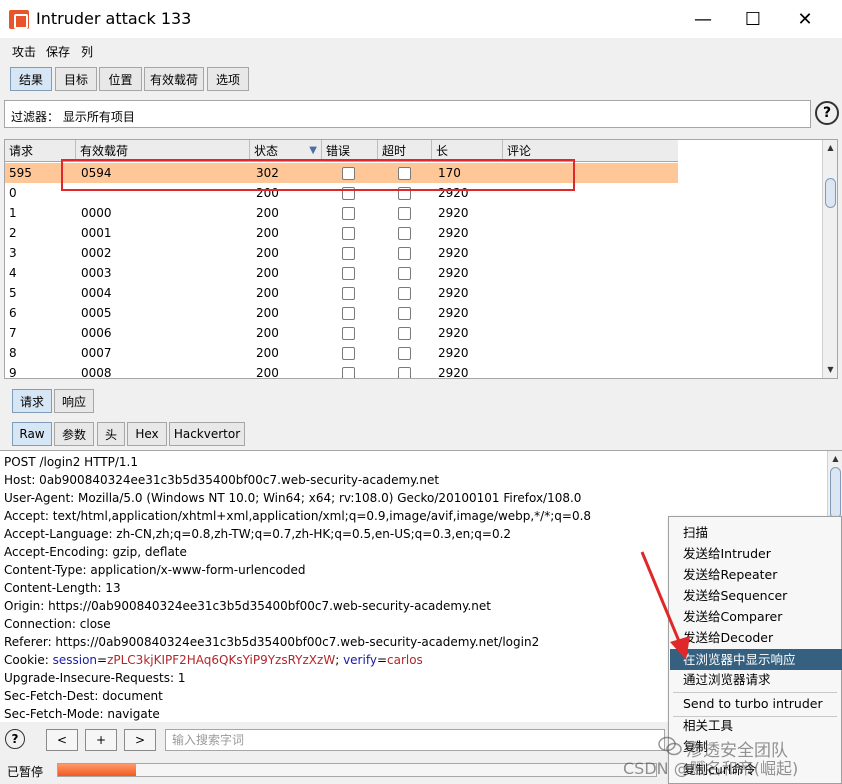 Image resolution: width=842 pixels, height=784 pixels. Describe the element at coordinates (756, 679) in the screenshot. I see `ctx-request-in-browser: 通过浏览器请求` at that location.